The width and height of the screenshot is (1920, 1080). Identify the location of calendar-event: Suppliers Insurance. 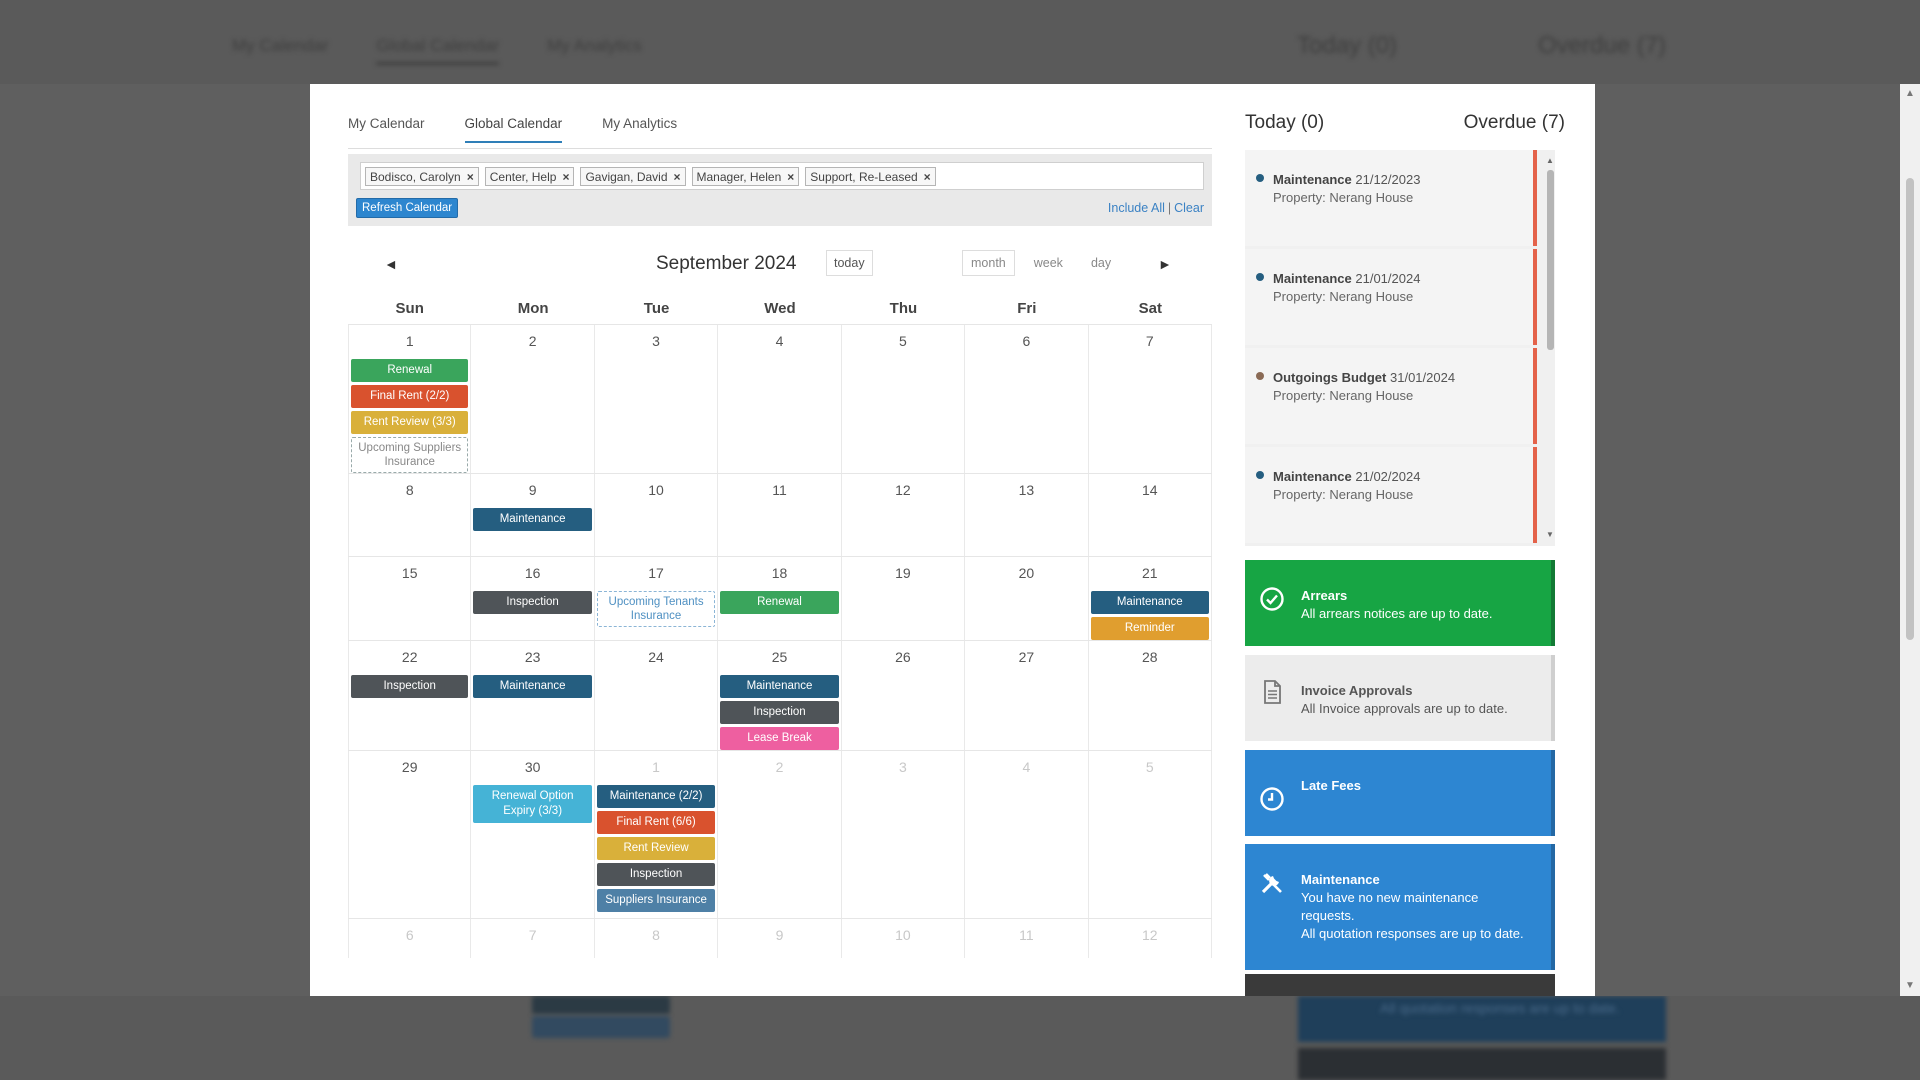
(656, 900).